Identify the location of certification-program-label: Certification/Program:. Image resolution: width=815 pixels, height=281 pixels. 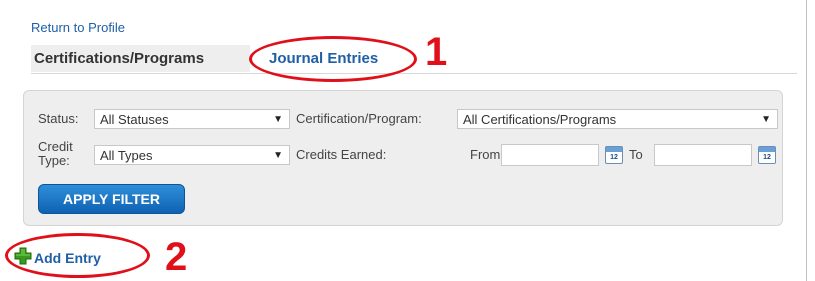
(359, 118).